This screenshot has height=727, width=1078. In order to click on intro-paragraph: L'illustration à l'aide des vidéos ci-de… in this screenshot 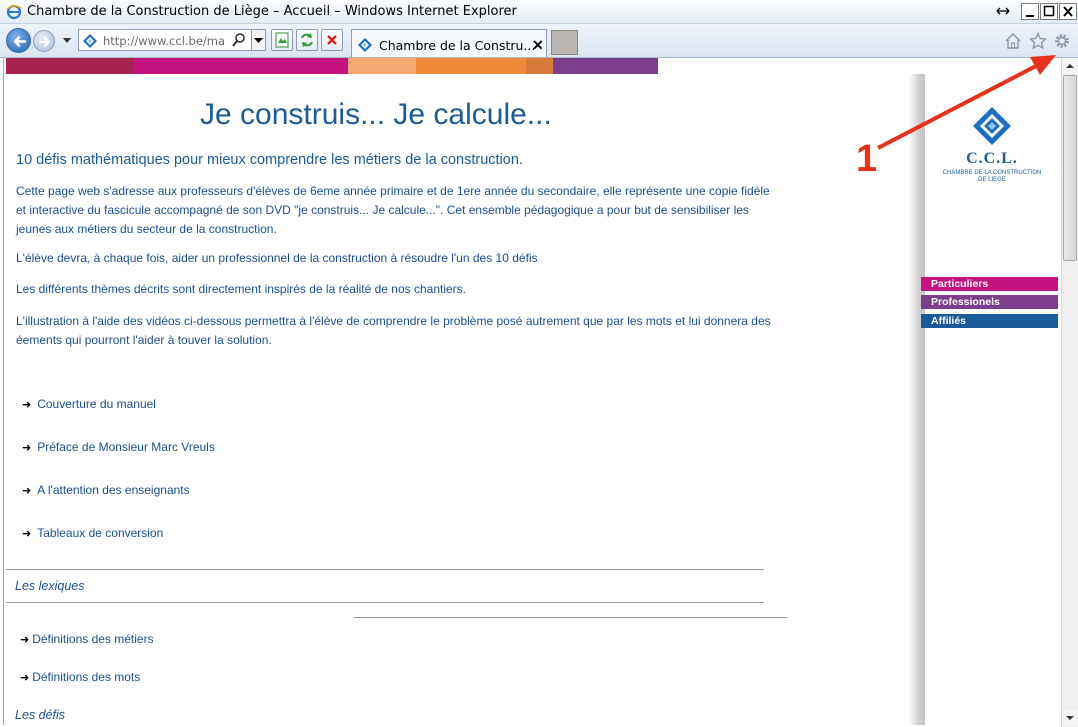, I will do `click(393, 330)`.